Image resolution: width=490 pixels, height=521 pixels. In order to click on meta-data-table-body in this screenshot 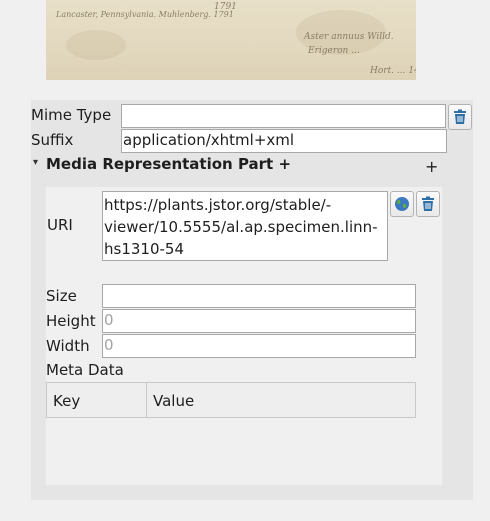, I will do `click(231, 451)`.